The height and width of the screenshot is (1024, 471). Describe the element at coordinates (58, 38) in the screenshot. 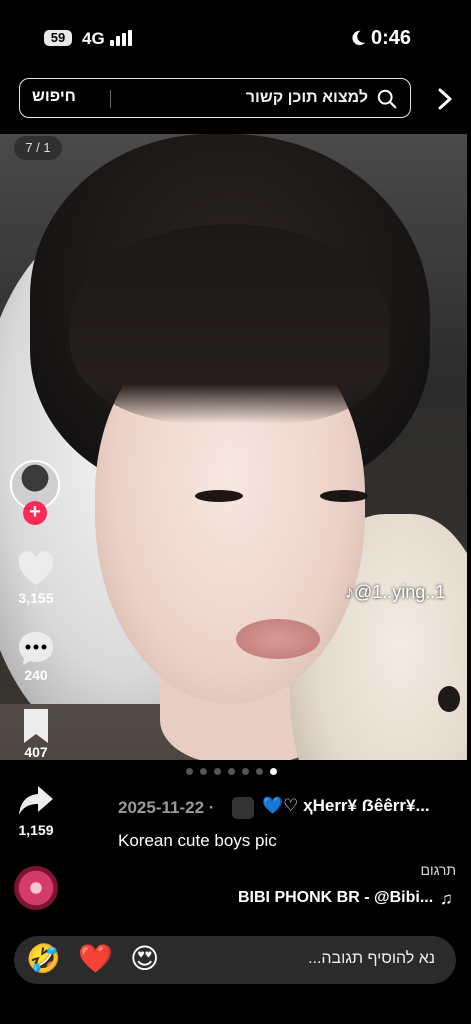

I see `battery-indicator: 59` at that location.